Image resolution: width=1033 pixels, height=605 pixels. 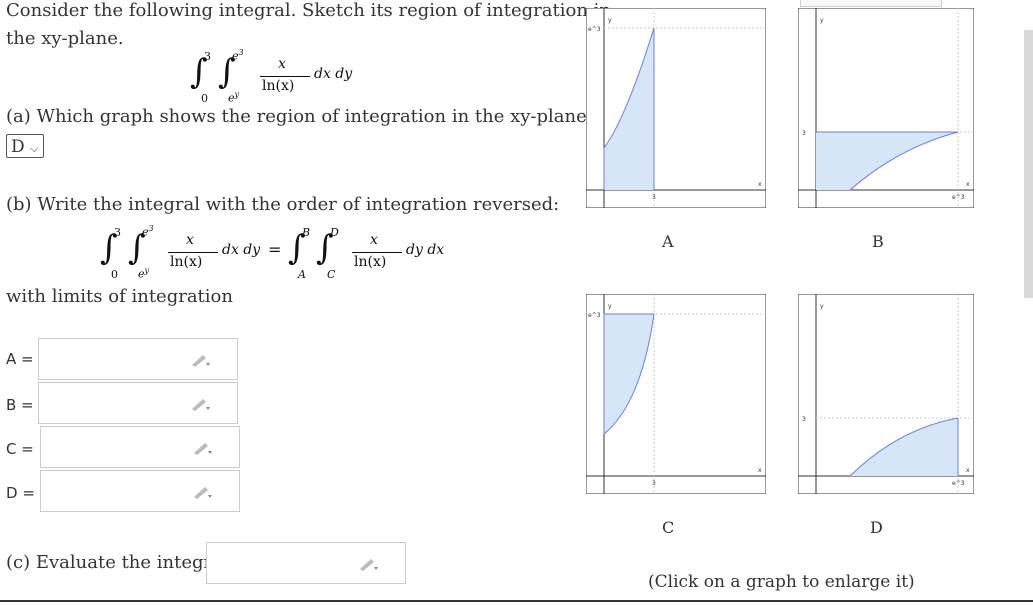 I want to click on graph-a-ytick: e^3, so click(x=594, y=29).